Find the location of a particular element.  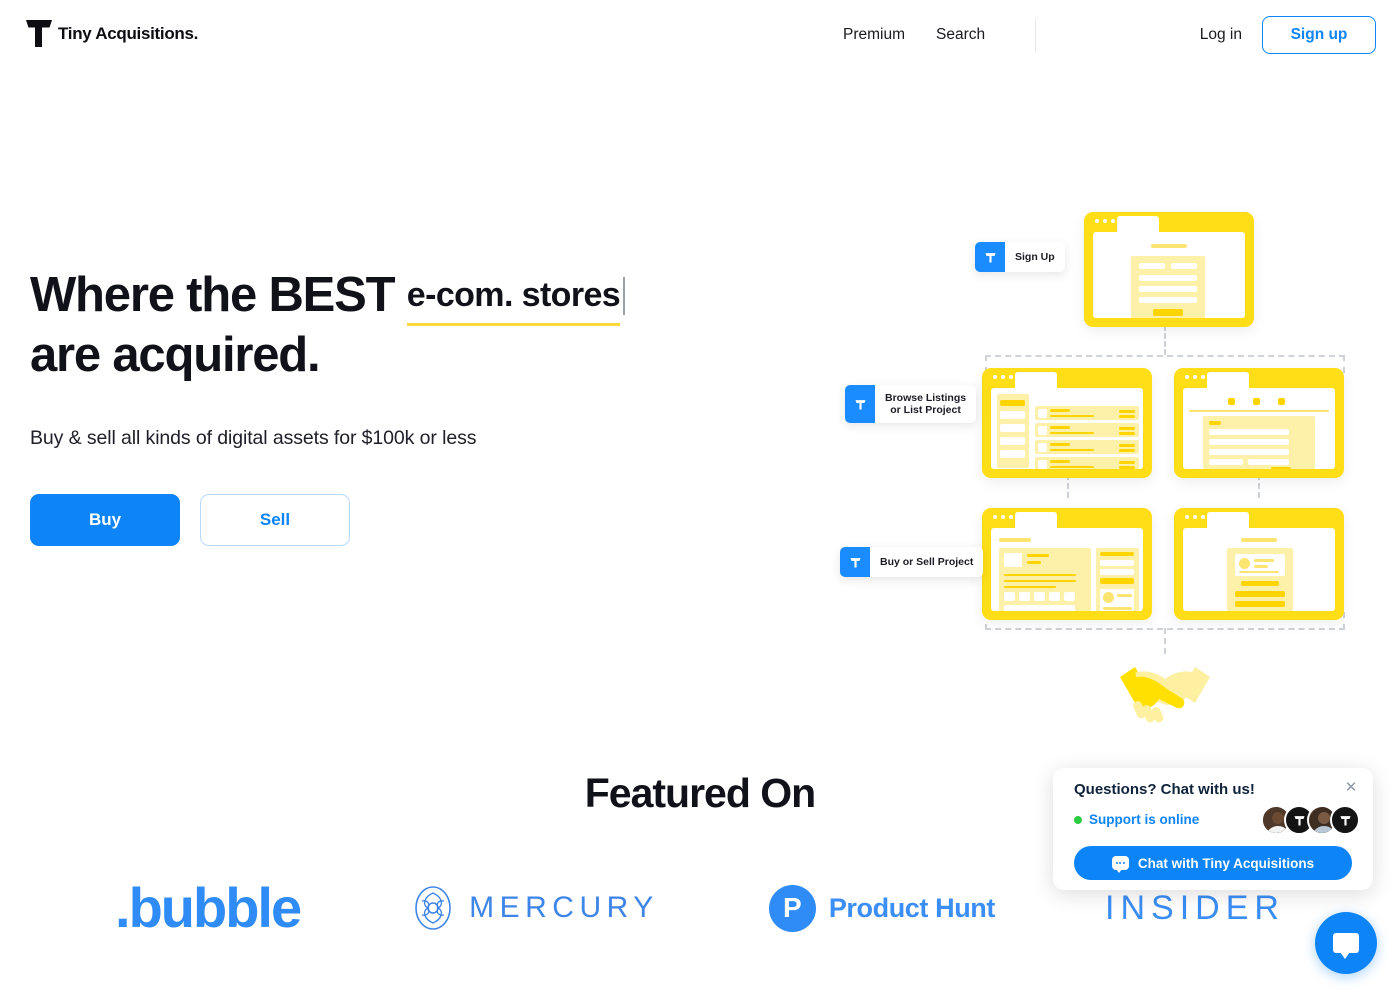

status-online-dot-icon is located at coordinates (1078, 819).